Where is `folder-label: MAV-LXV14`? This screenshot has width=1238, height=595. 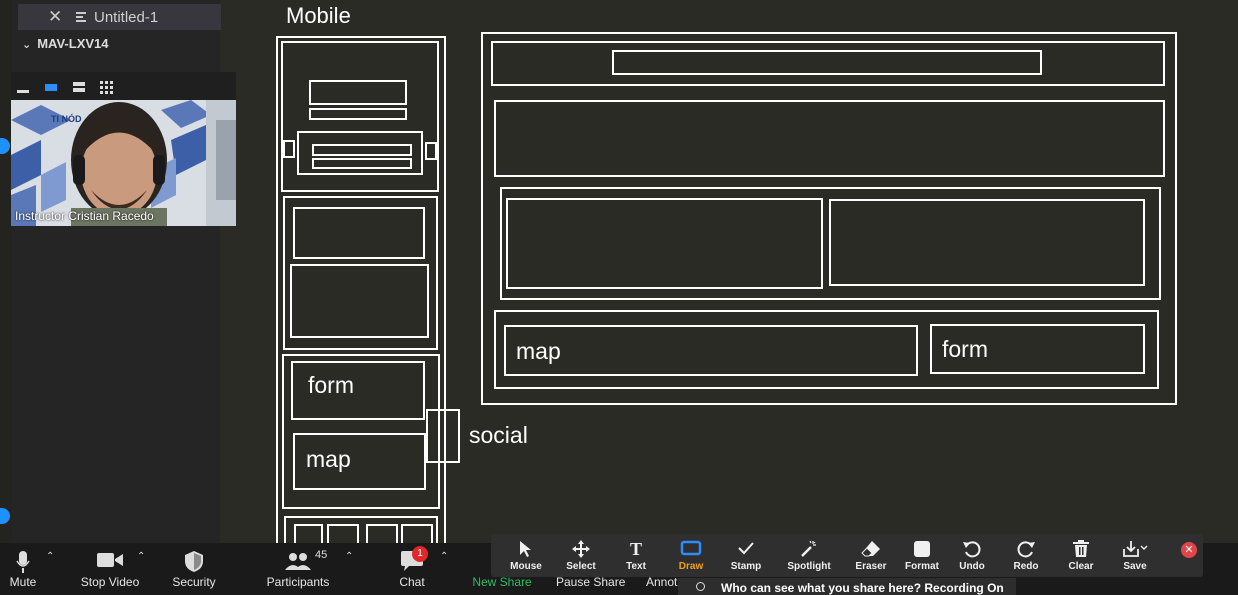
folder-label: MAV-LXV14 is located at coordinates (73, 43).